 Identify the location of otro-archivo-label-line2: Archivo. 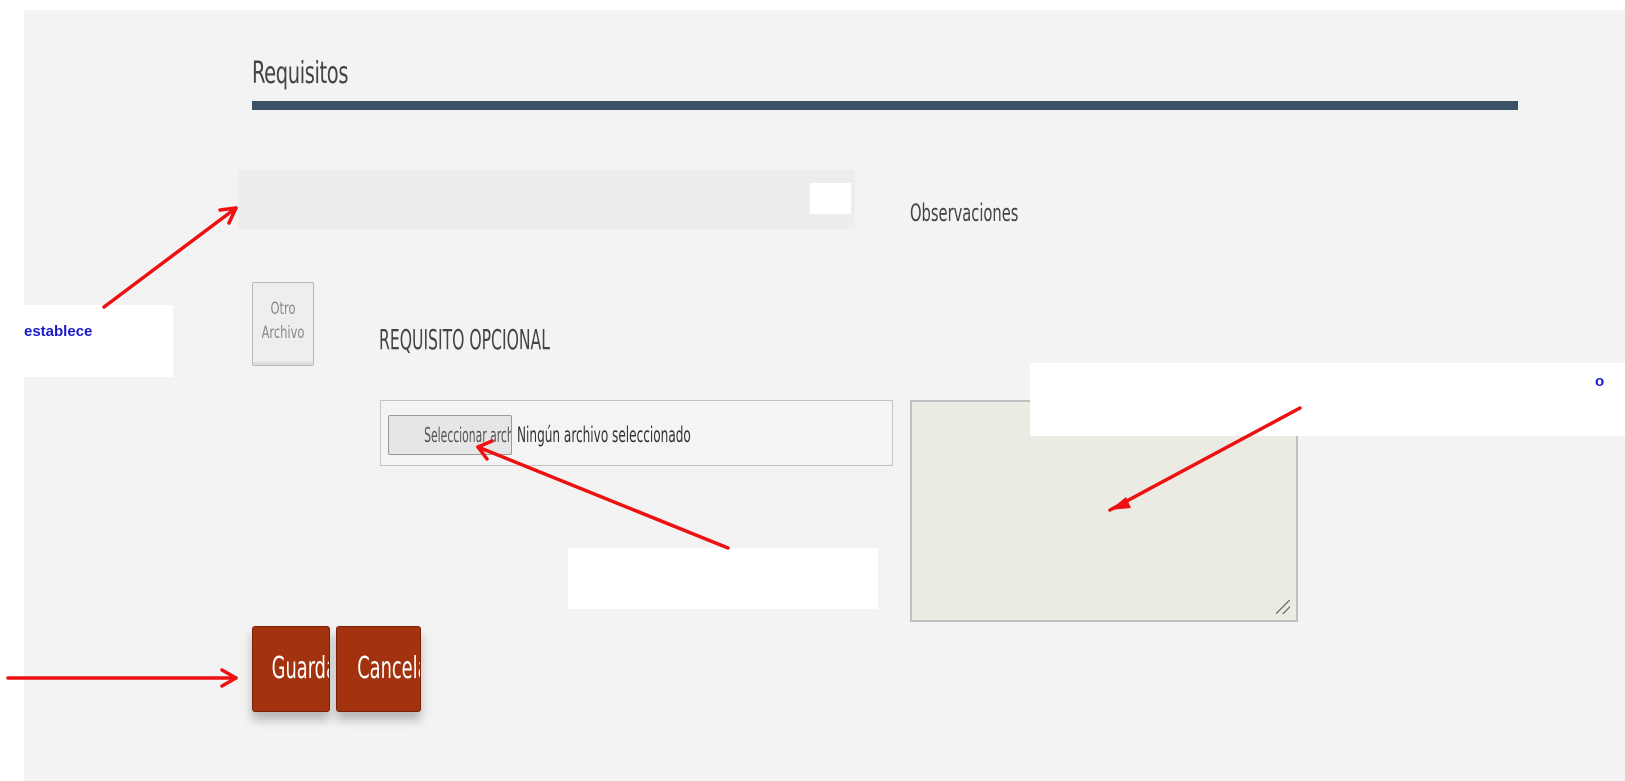
(283, 333).